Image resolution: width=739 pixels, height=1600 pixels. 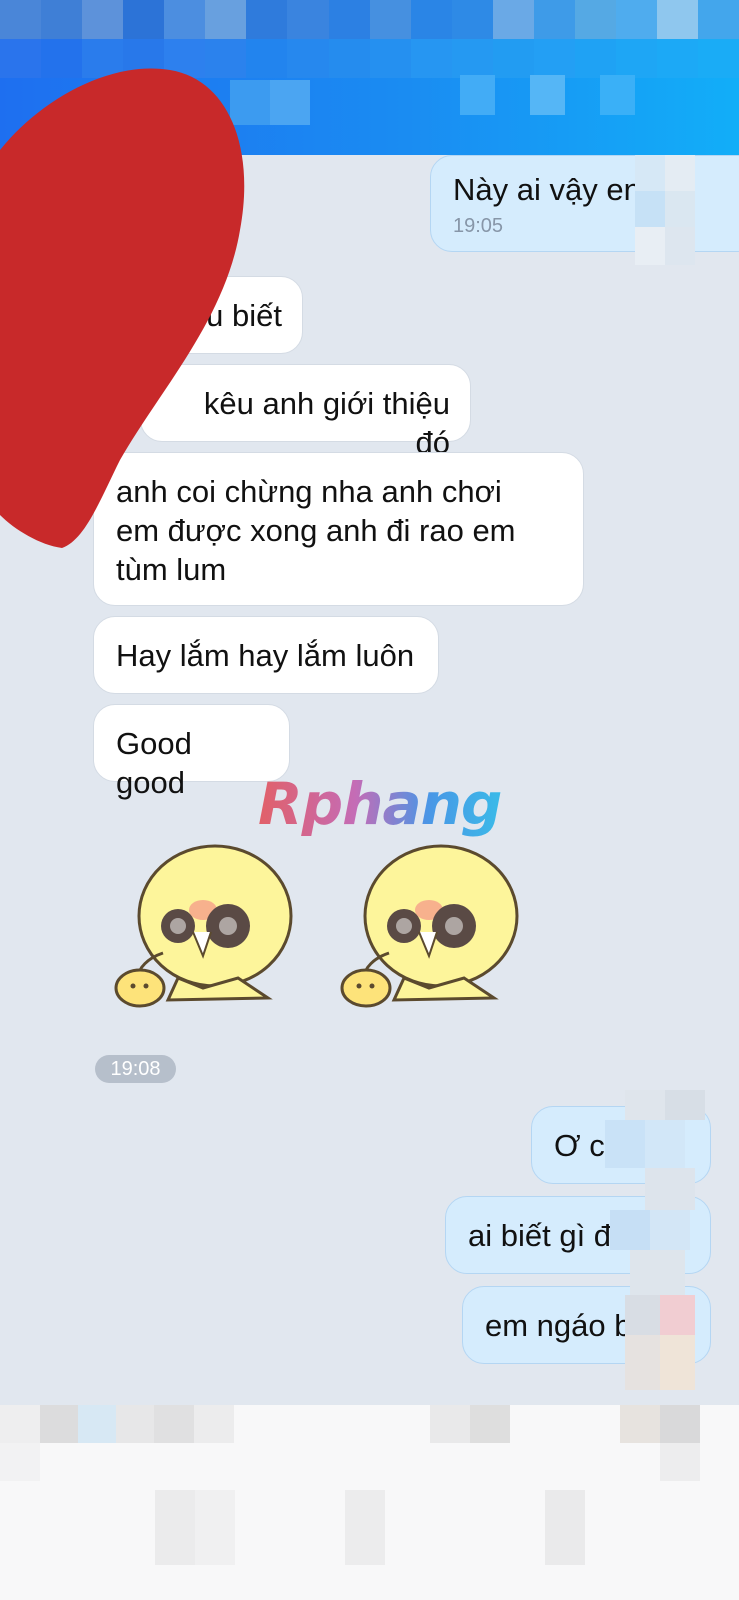 I want to click on message-text: Good good, so click(x=154, y=763).